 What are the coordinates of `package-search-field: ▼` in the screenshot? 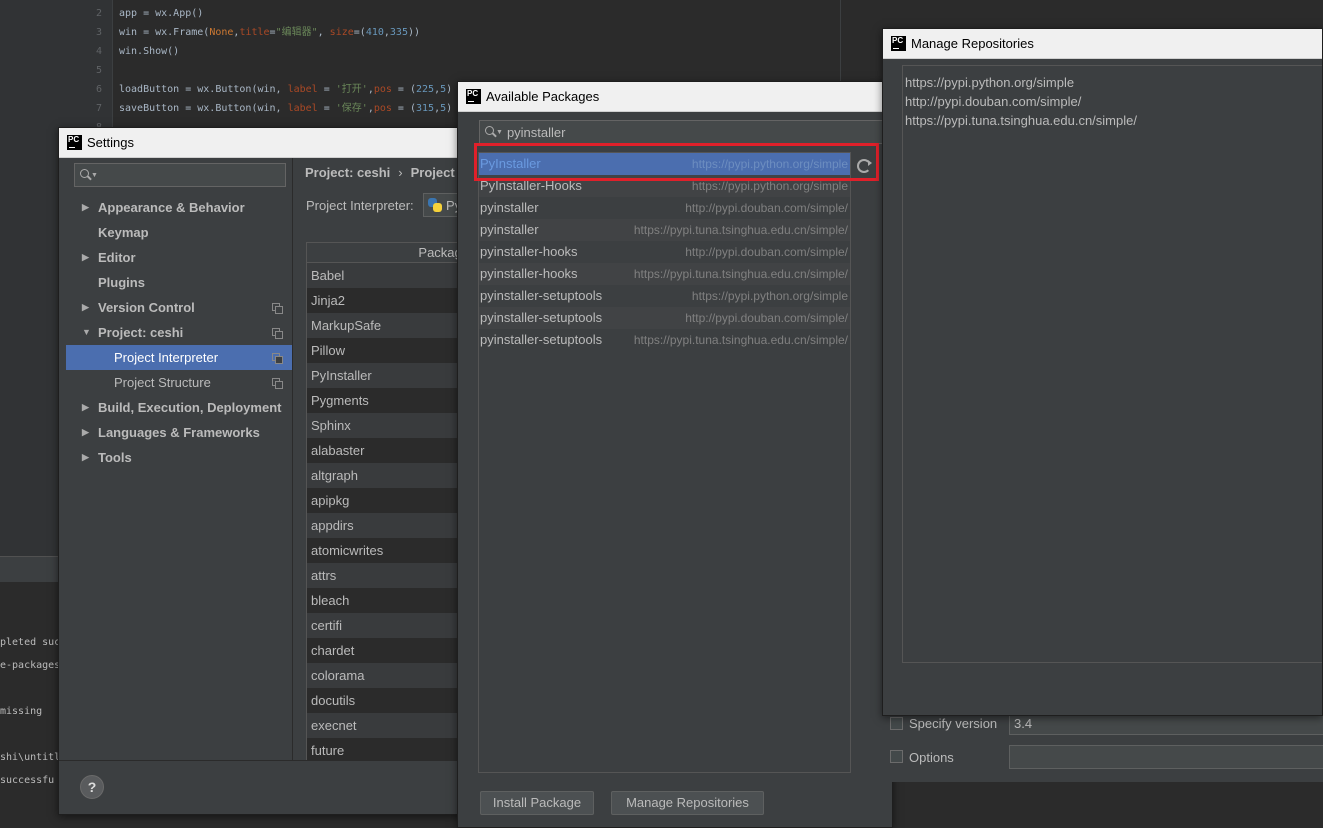 It's located at (685, 132).